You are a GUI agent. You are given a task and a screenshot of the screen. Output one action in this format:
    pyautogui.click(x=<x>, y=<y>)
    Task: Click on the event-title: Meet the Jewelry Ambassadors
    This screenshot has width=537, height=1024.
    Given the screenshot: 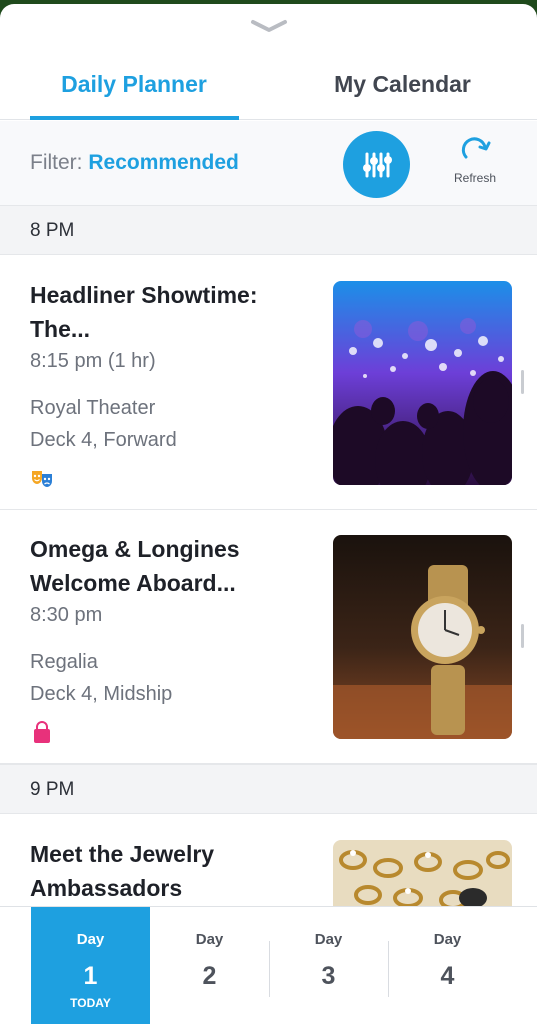 What is the action you would take?
    pyautogui.click(x=122, y=871)
    